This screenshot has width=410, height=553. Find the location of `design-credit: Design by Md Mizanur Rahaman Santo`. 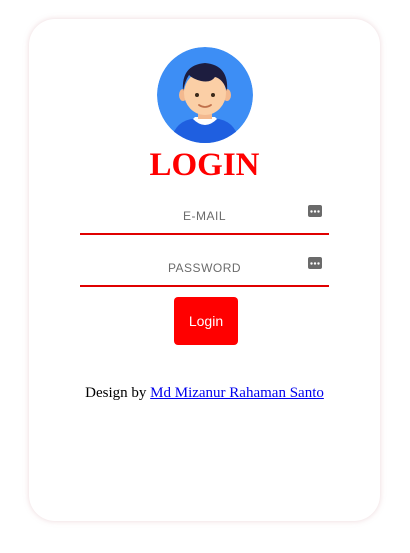

design-credit: Design by Md Mizanur Rahaman Santo is located at coordinates (204, 393).